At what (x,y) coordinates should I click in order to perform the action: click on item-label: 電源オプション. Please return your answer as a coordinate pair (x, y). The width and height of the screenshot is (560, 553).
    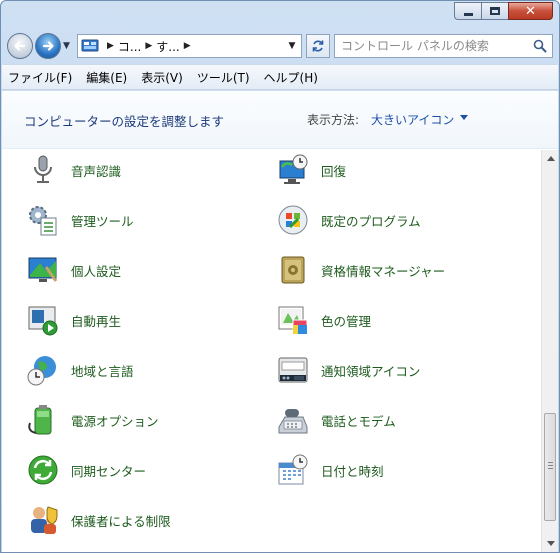
    Looking at the image, I should click on (115, 421).